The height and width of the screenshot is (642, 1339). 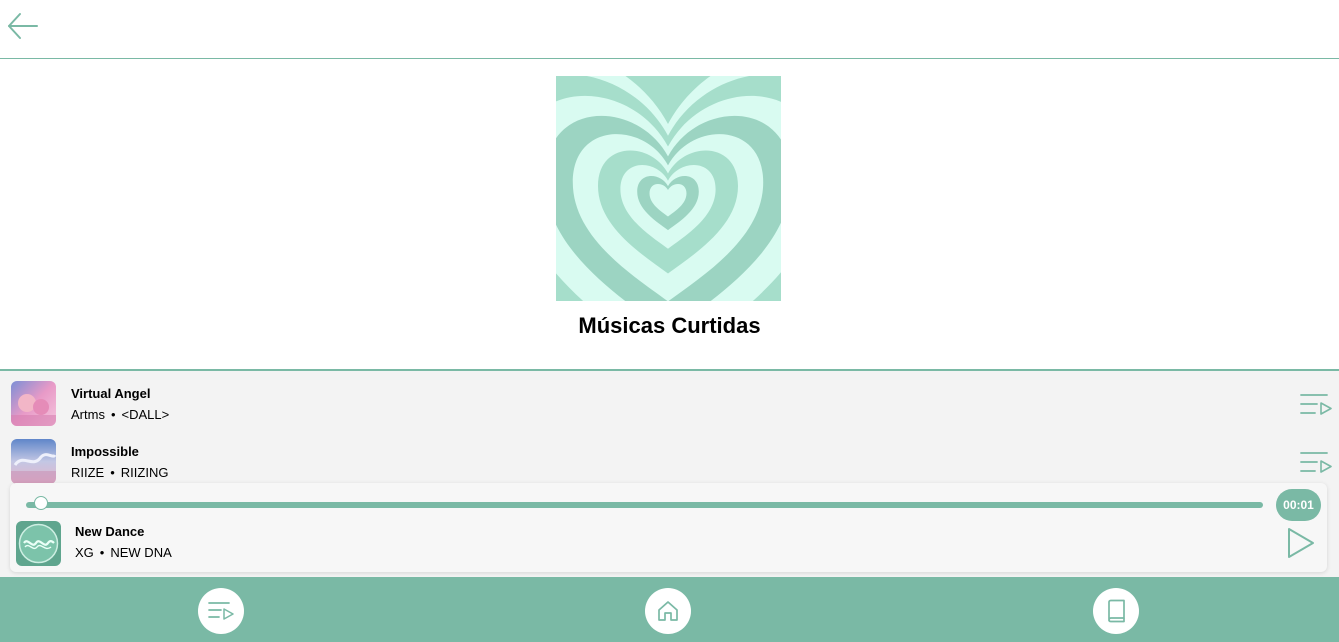 What do you see at coordinates (120, 414) in the screenshot?
I see `track-subtitle: Artms • <DALL>` at bounding box center [120, 414].